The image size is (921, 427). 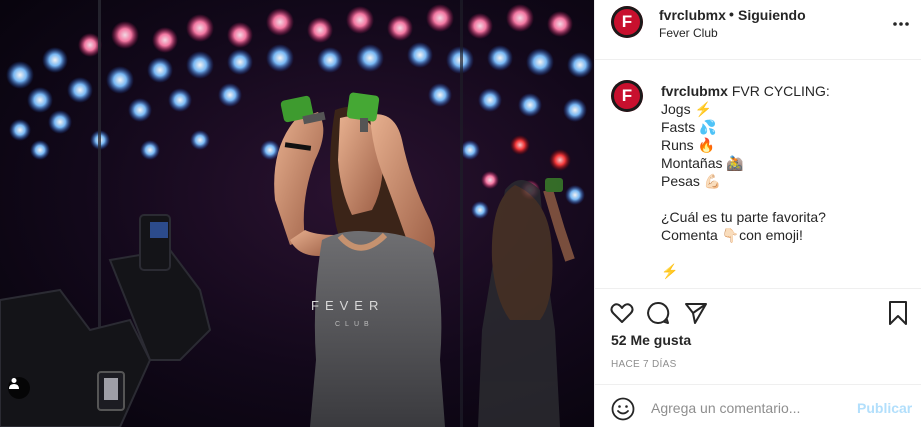 What do you see at coordinates (651, 340) in the screenshot?
I see `like-count: 52 Me gusta` at bounding box center [651, 340].